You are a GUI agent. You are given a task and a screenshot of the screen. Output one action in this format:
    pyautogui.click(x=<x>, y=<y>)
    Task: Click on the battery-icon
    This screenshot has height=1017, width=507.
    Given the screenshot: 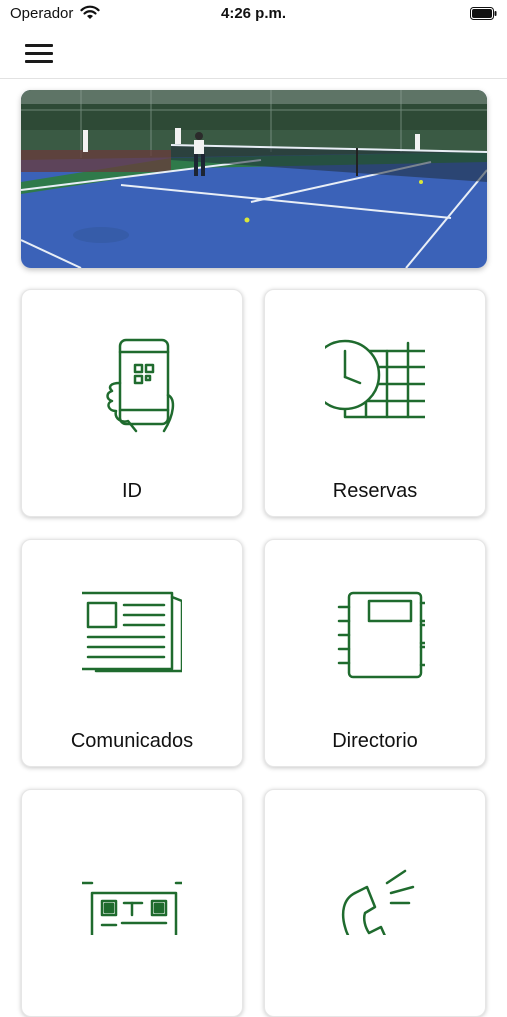 What is the action you would take?
    pyautogui.click(x=483, y=13)
    